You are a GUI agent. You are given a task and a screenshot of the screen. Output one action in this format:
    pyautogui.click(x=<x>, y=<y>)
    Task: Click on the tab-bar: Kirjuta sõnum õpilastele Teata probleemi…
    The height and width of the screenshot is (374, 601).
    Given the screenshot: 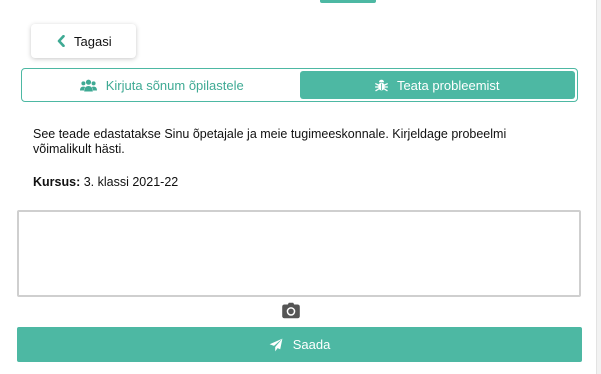 What is the action you would take?
    pyautogui.click(x=299, y=85)
    